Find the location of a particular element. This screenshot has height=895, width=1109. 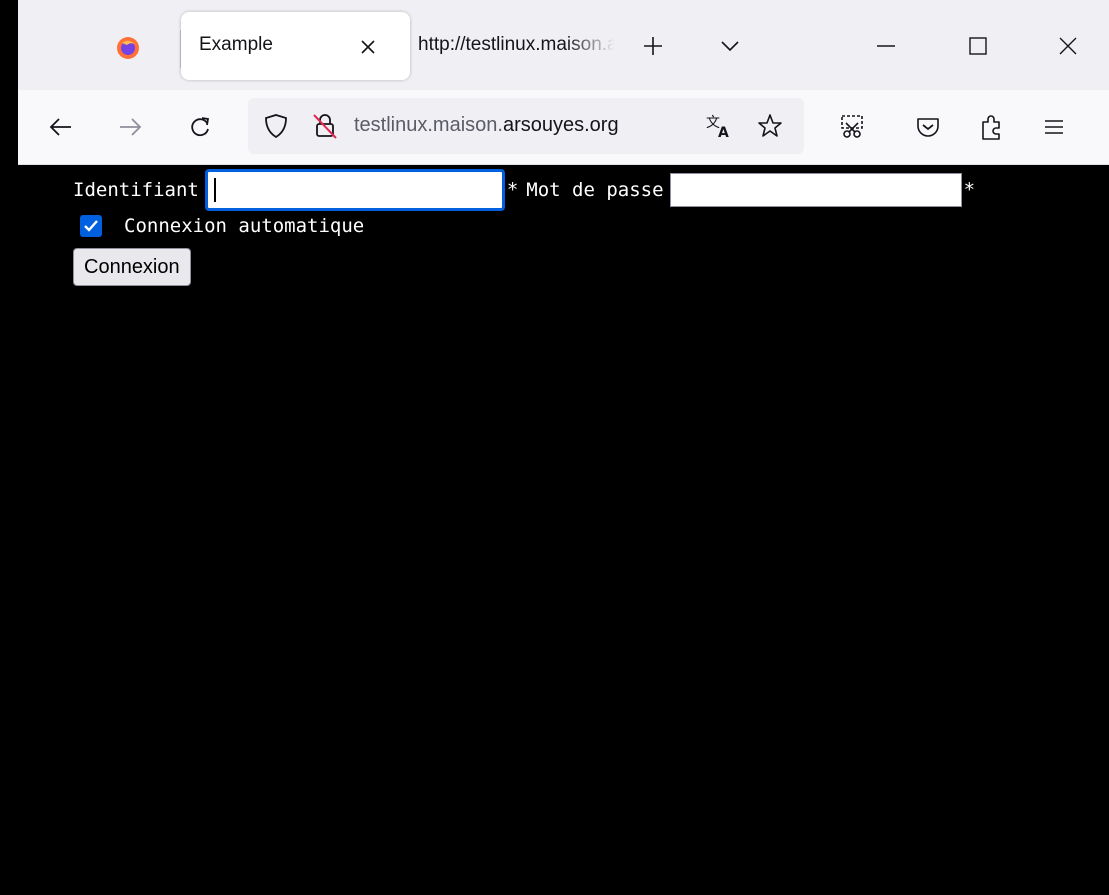

navigation-toolbar: testlinux.maison.arsouyes.org 文 A is located at coordinates (563, 127).